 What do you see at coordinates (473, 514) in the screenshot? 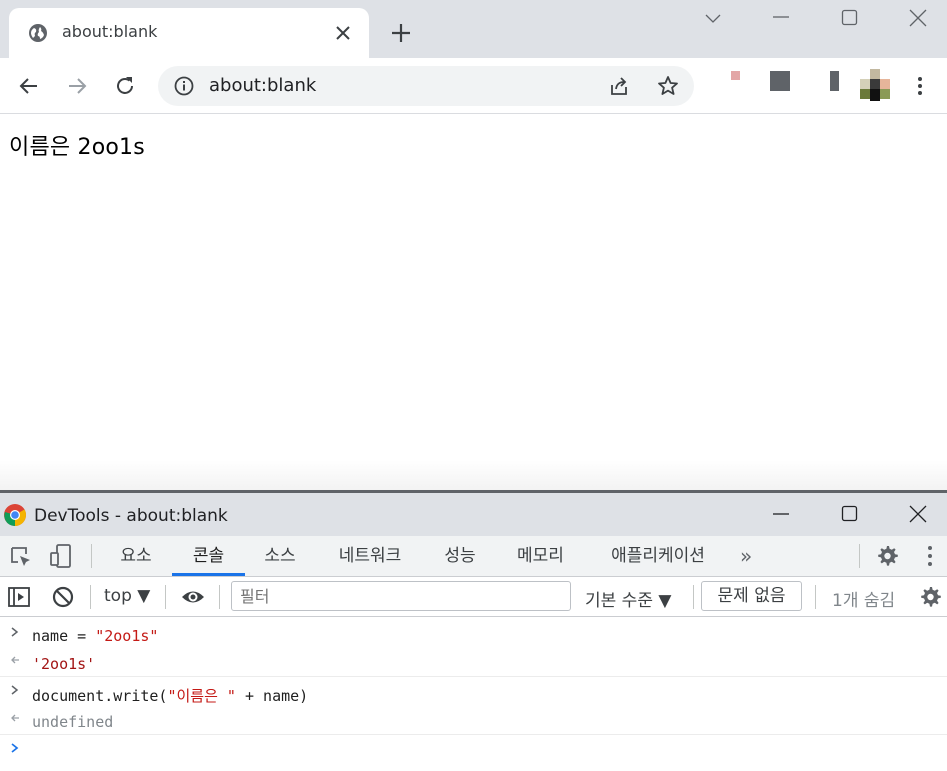
I see `devtools-titlebar: DevTools - about:blank` at bounding box center [473, 514].